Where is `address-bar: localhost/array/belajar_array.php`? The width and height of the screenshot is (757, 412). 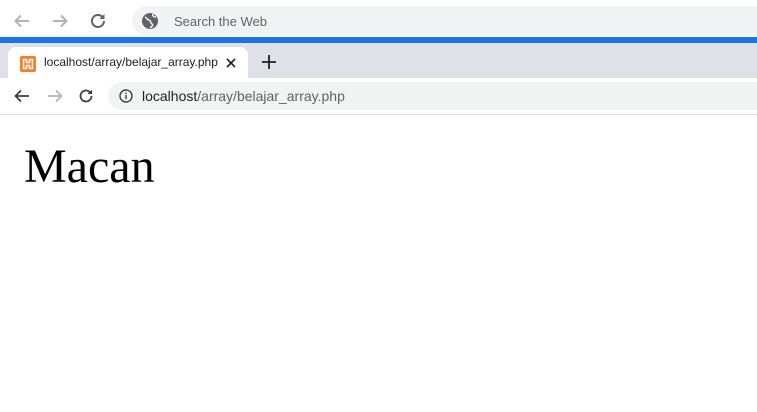
address-bar: localhost/array/belajar_array.php is located at coordinates (432, 96).